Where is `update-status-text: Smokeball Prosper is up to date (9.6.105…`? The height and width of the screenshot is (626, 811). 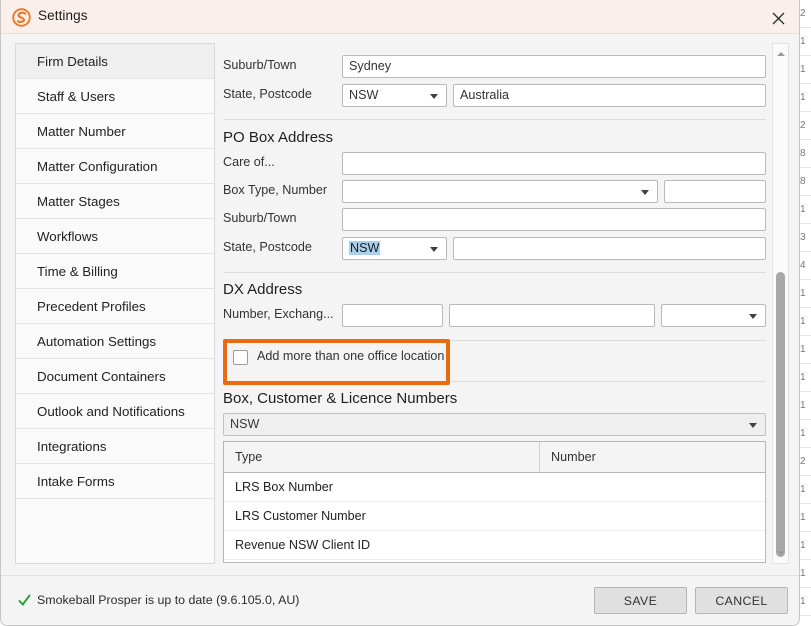
update-status-text: Smokeball Prosper is up to date (9.6.105… is located at coordinates (168, 600).